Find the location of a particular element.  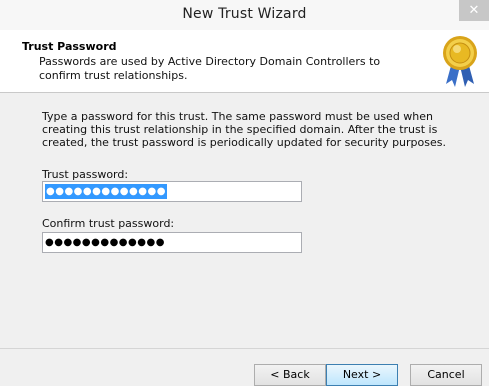

title-bar: New Trust Wizard ✕ is located at coordinates (244, 15).